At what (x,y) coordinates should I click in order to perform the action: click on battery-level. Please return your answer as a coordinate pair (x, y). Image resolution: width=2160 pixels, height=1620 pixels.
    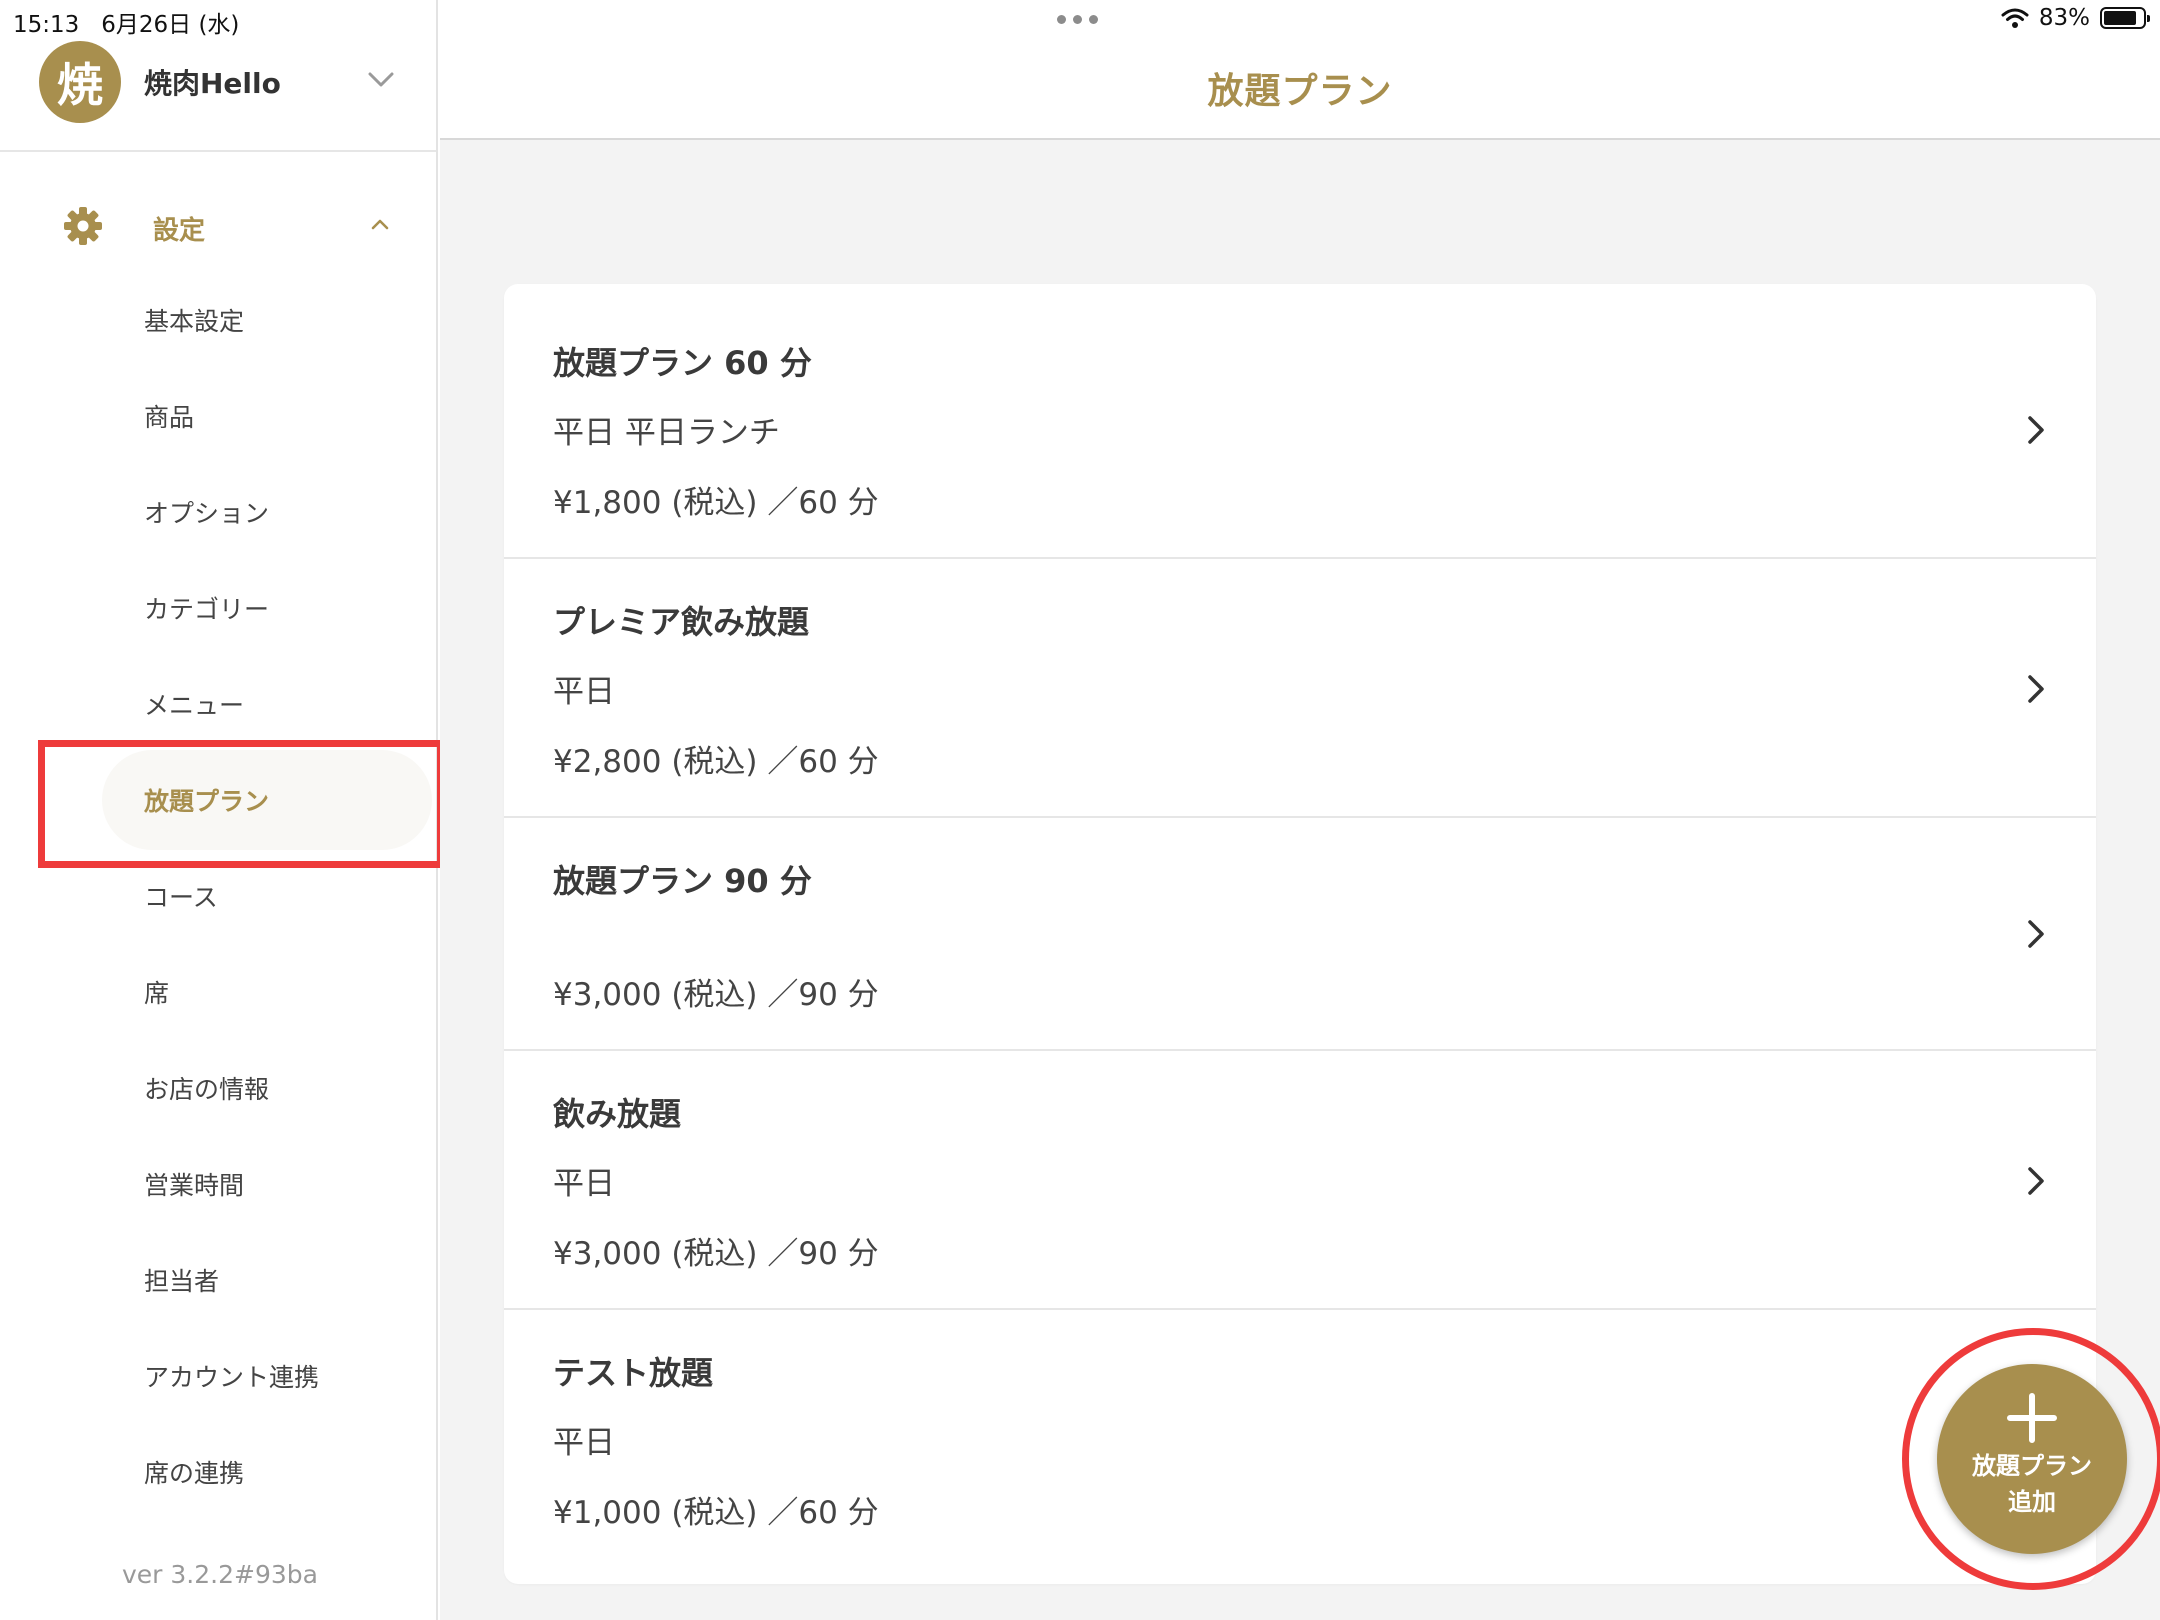
    Looking at the image, I should click on (2120, 18).